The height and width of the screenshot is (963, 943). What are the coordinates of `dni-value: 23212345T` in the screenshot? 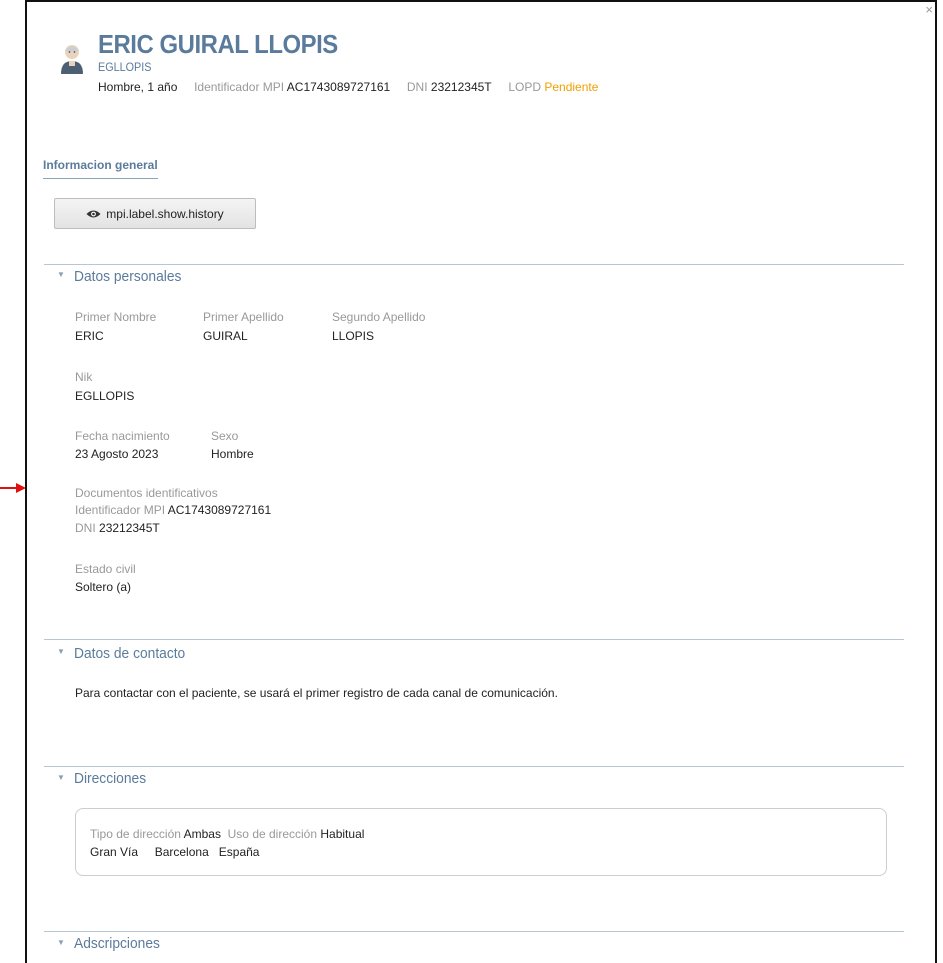 It's located at (461, 87).